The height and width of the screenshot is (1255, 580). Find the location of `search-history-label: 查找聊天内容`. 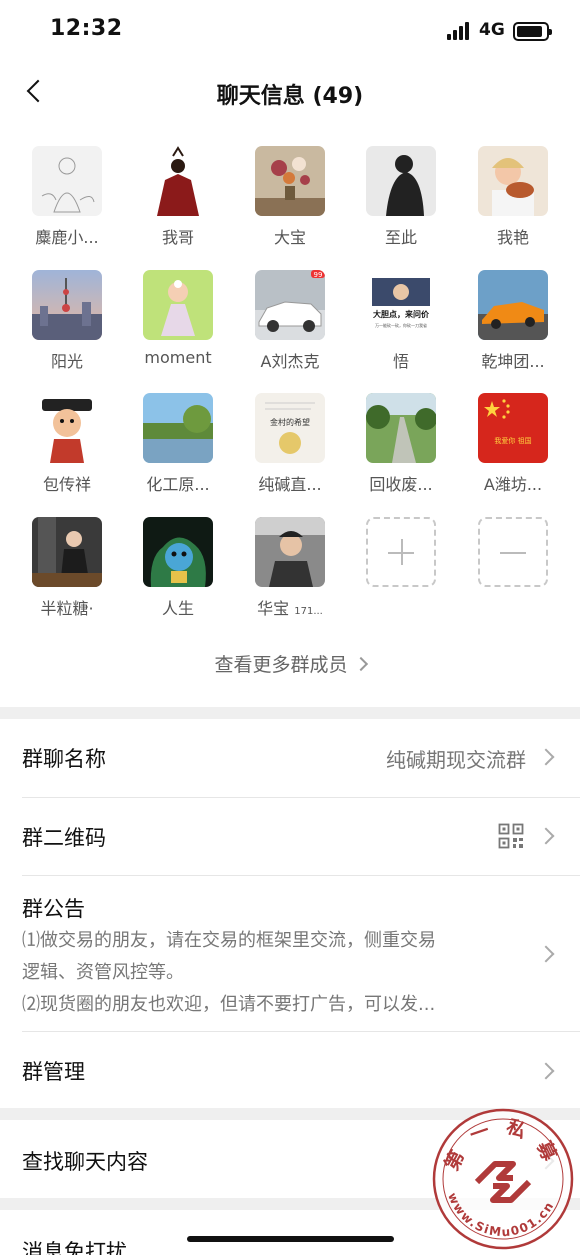

search-history-label: 查找聊天内容 is located at coordinates (85, 1162).